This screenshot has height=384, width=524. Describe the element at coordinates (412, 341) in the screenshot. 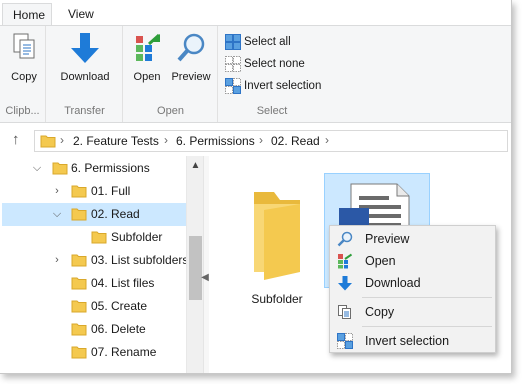

I see `menu-item-invert-selection: Invert selection` at that location.